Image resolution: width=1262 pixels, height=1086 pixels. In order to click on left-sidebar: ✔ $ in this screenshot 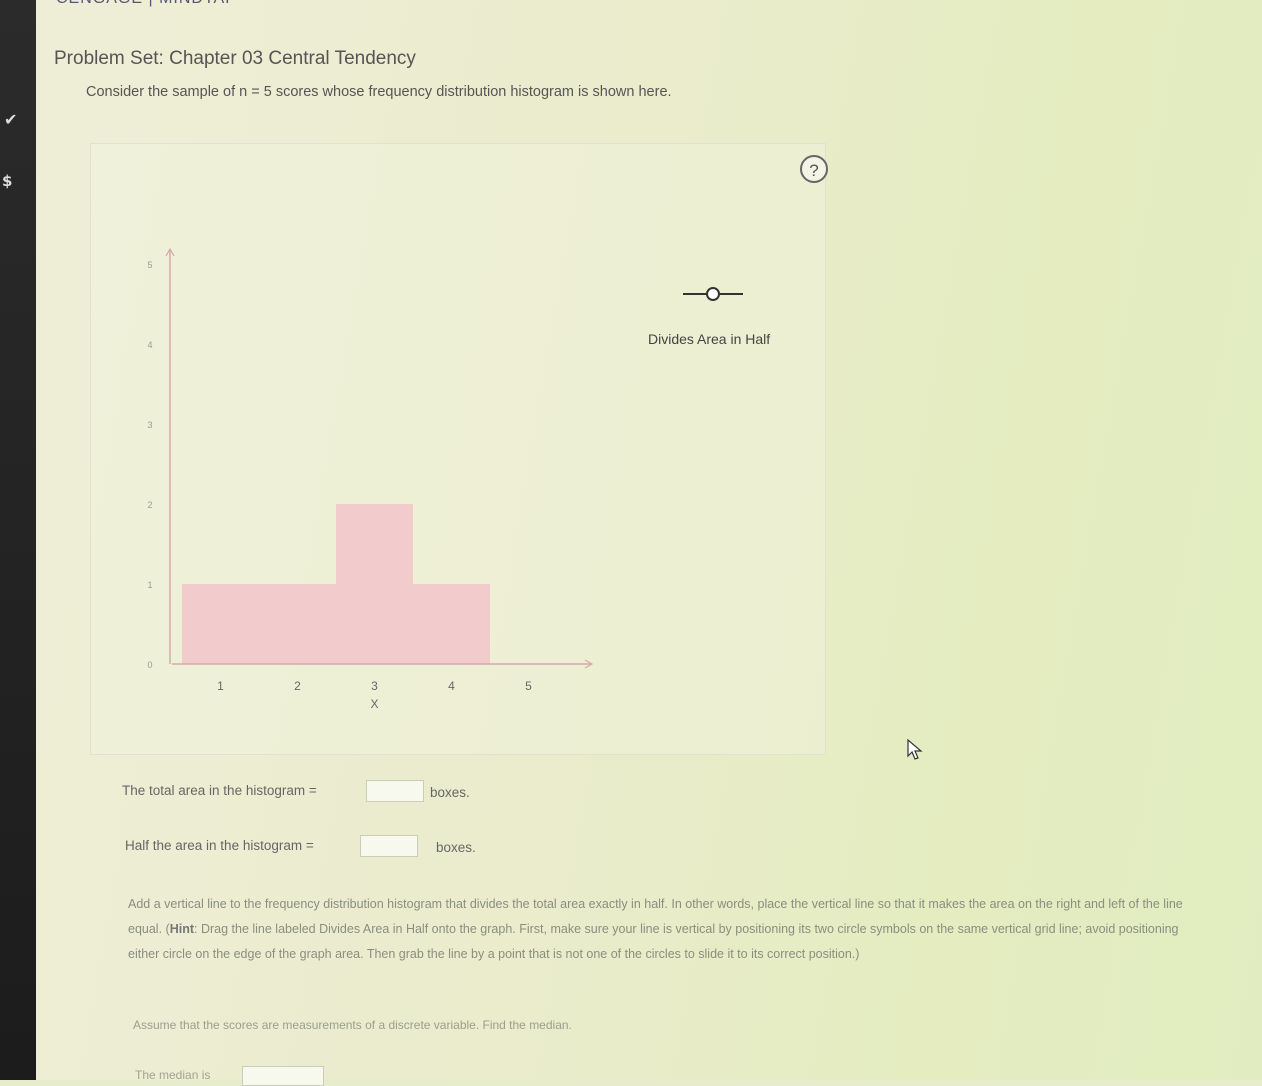, I will do `click(18, 540)`.